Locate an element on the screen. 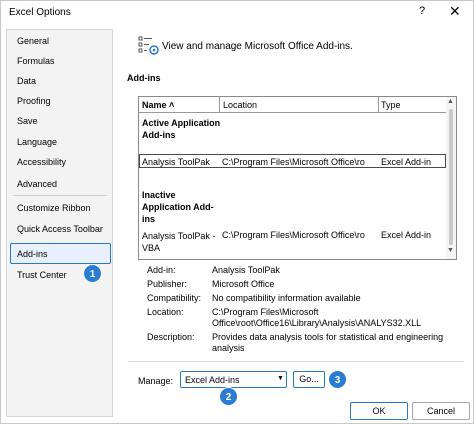 This screenshot has width=474, height=424. sidebar-item-accessibility: Accessibility is located at coordinates (41, 162).